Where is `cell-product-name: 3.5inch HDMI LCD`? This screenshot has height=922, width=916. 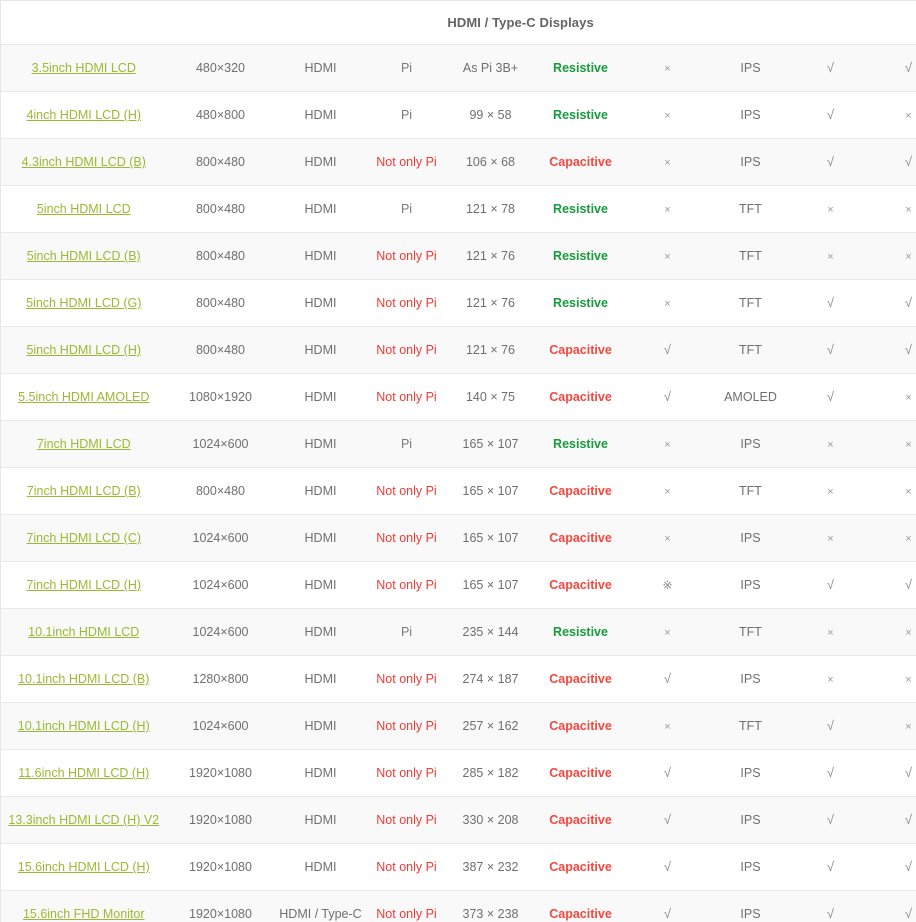 cell-product-name: 3.5inch HDMI LCD is located at coordinates (83, 68).